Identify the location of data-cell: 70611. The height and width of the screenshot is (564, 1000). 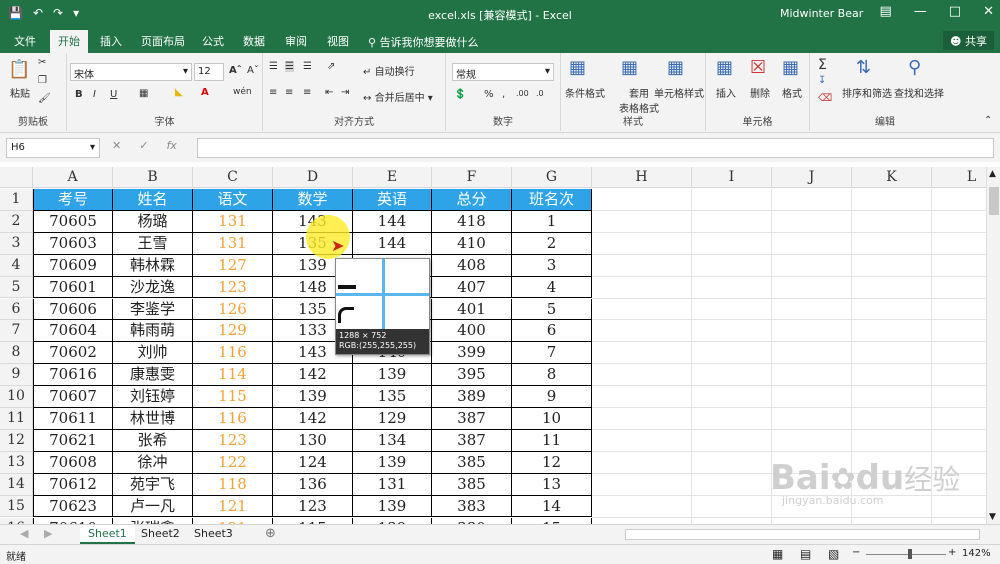
(73, 419).